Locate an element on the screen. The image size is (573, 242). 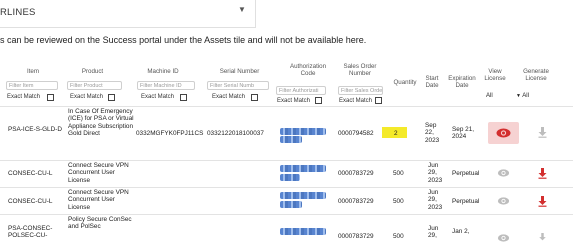
generate-license-filter-value: All is located at coordinates (525, 96).